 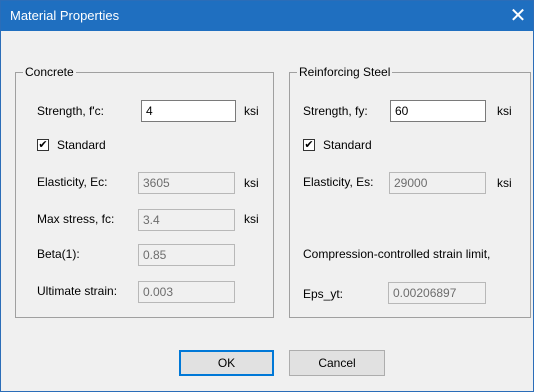 What do you see at coordinates (267, 16) in the screenshot?
I see `title-bar: Material Properties ✕` at bounding box center [267, 16].